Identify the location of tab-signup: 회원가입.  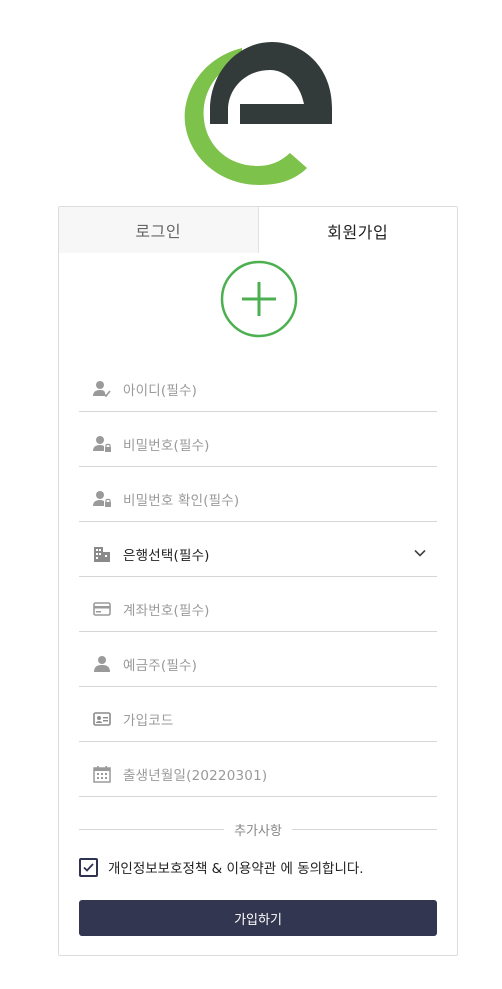
(357, 230).